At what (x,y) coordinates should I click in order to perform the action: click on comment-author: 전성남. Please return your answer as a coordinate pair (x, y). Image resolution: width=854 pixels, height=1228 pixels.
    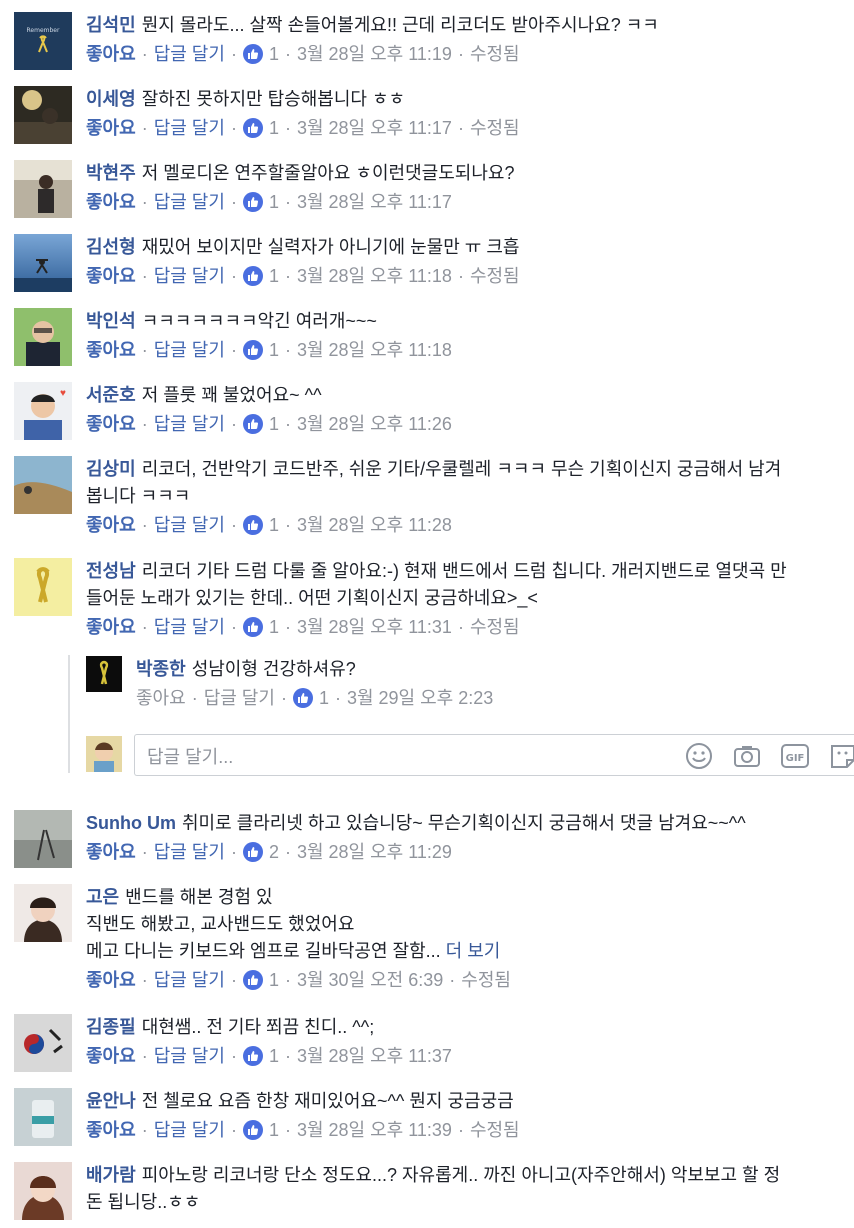
    Looking at the image, I should click on (111, 571).